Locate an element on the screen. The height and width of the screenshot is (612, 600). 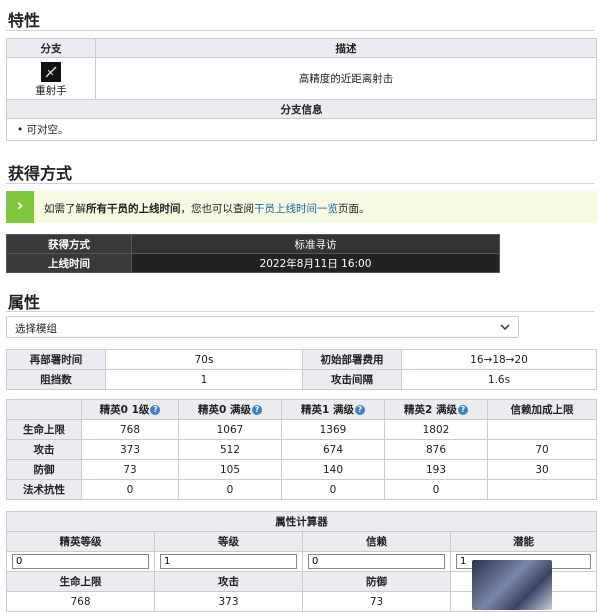
deploy-cost-label: 初始部署费用 is located at coordinates (352, 359).